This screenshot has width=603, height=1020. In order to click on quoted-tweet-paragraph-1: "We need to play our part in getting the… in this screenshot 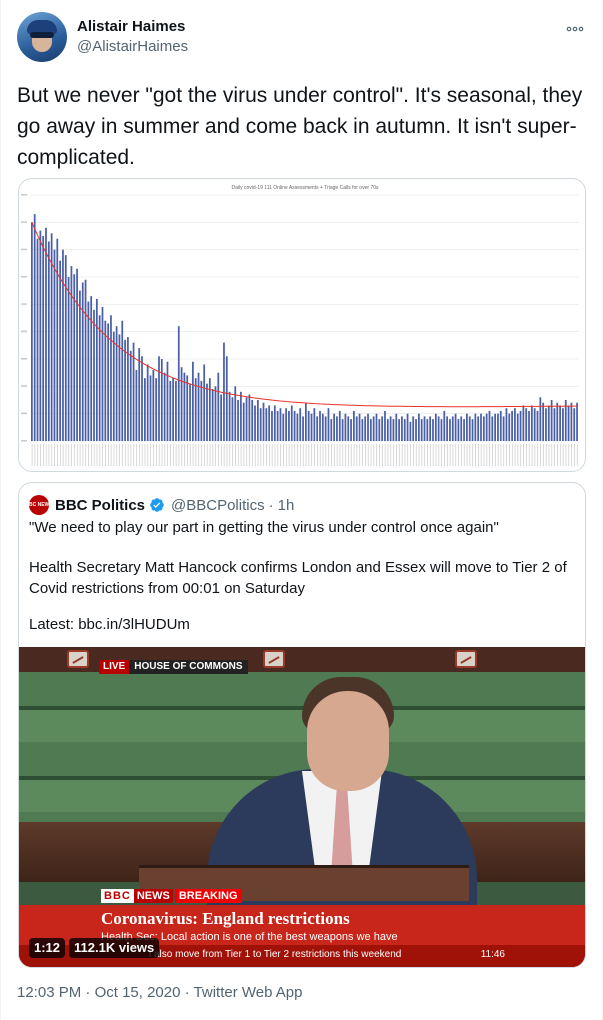, I will do `click(264, 527)`.